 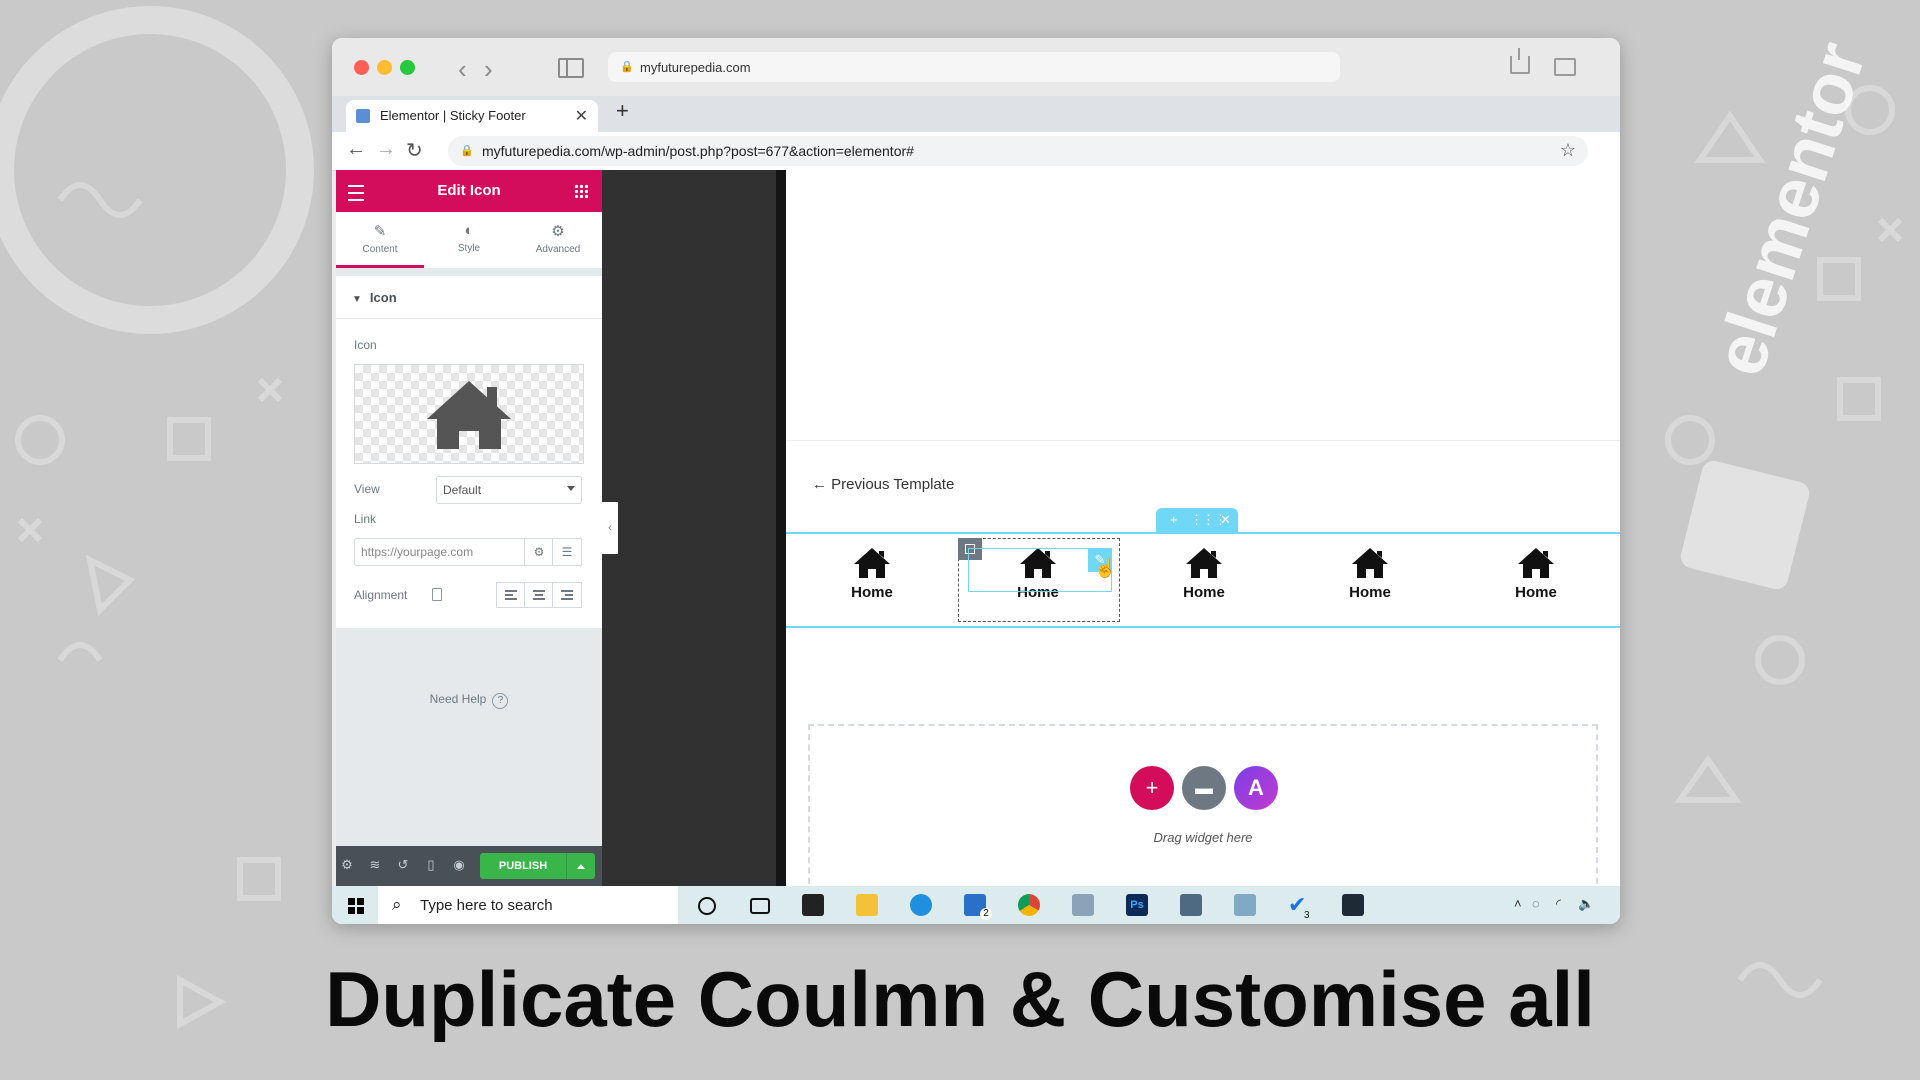 I want to click on half-circle-icon: ◐, so click(x=469, y=230).